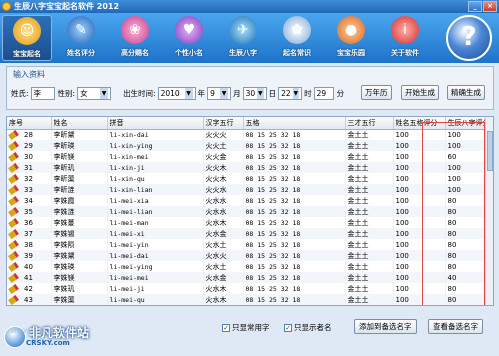  What do you see at coordinates (27, 38) in the screenshot?
I see `tool-baby-naming: ☺ 宝宝起名` at bounding box center [27, 38].